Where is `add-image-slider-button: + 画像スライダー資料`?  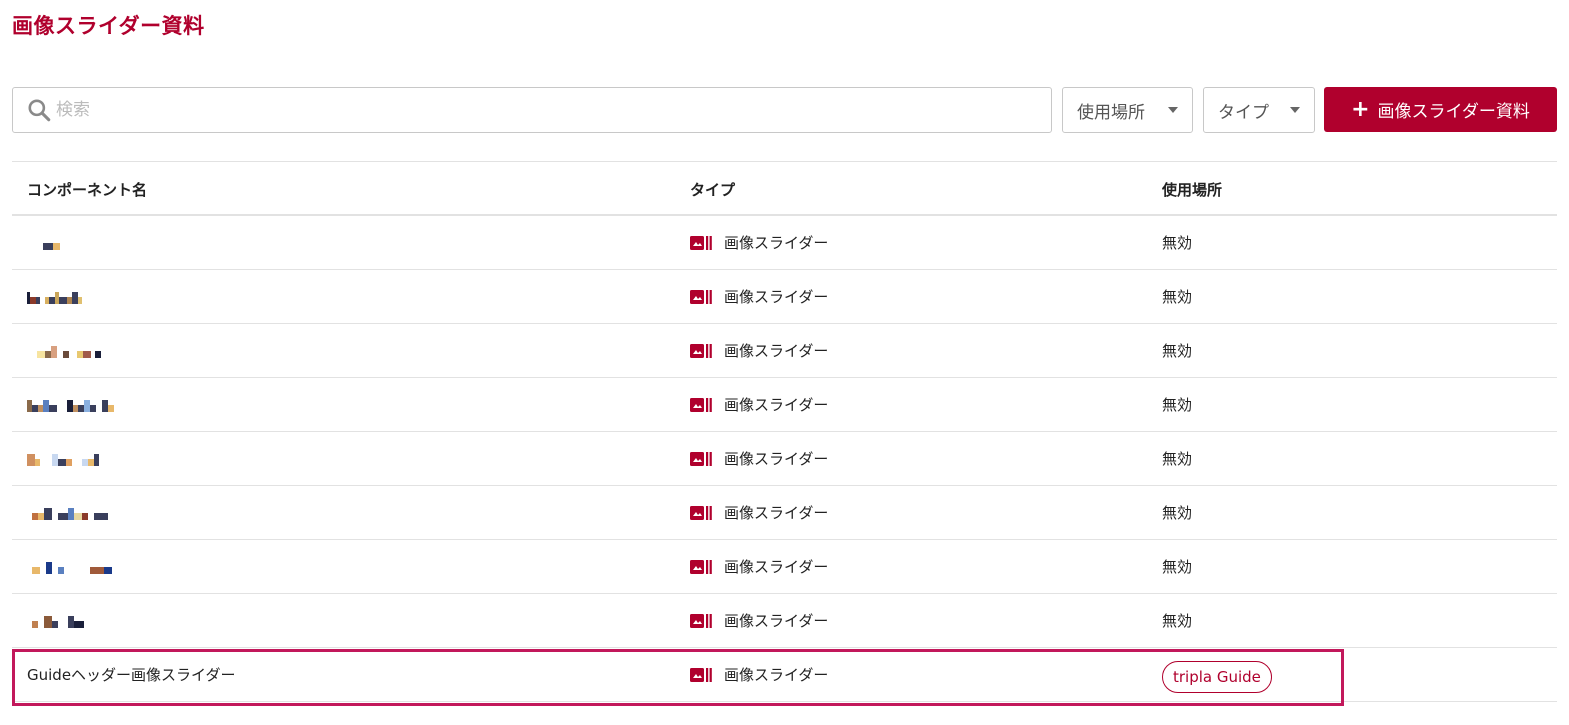
add-image-slider-button: + 画像スライダー資料 is located at coordinates (1440, 109).